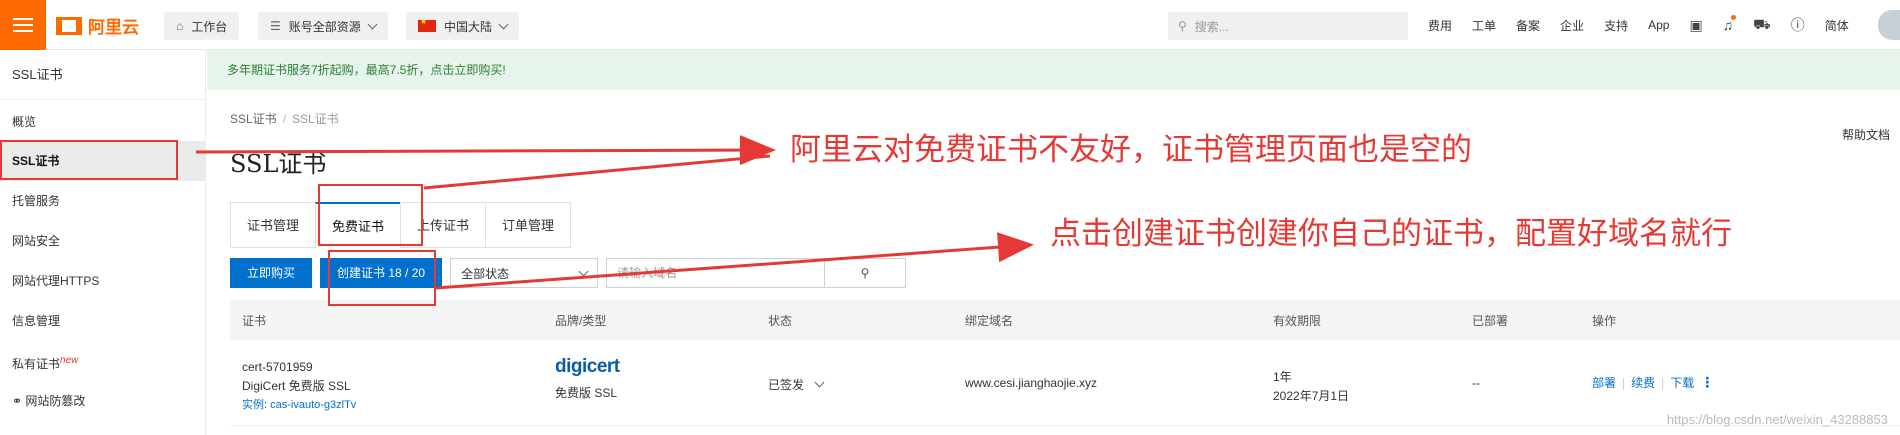  I want to click on watermark: https://blog.csdn.net/weixin_43288853, so click(1777, 419).